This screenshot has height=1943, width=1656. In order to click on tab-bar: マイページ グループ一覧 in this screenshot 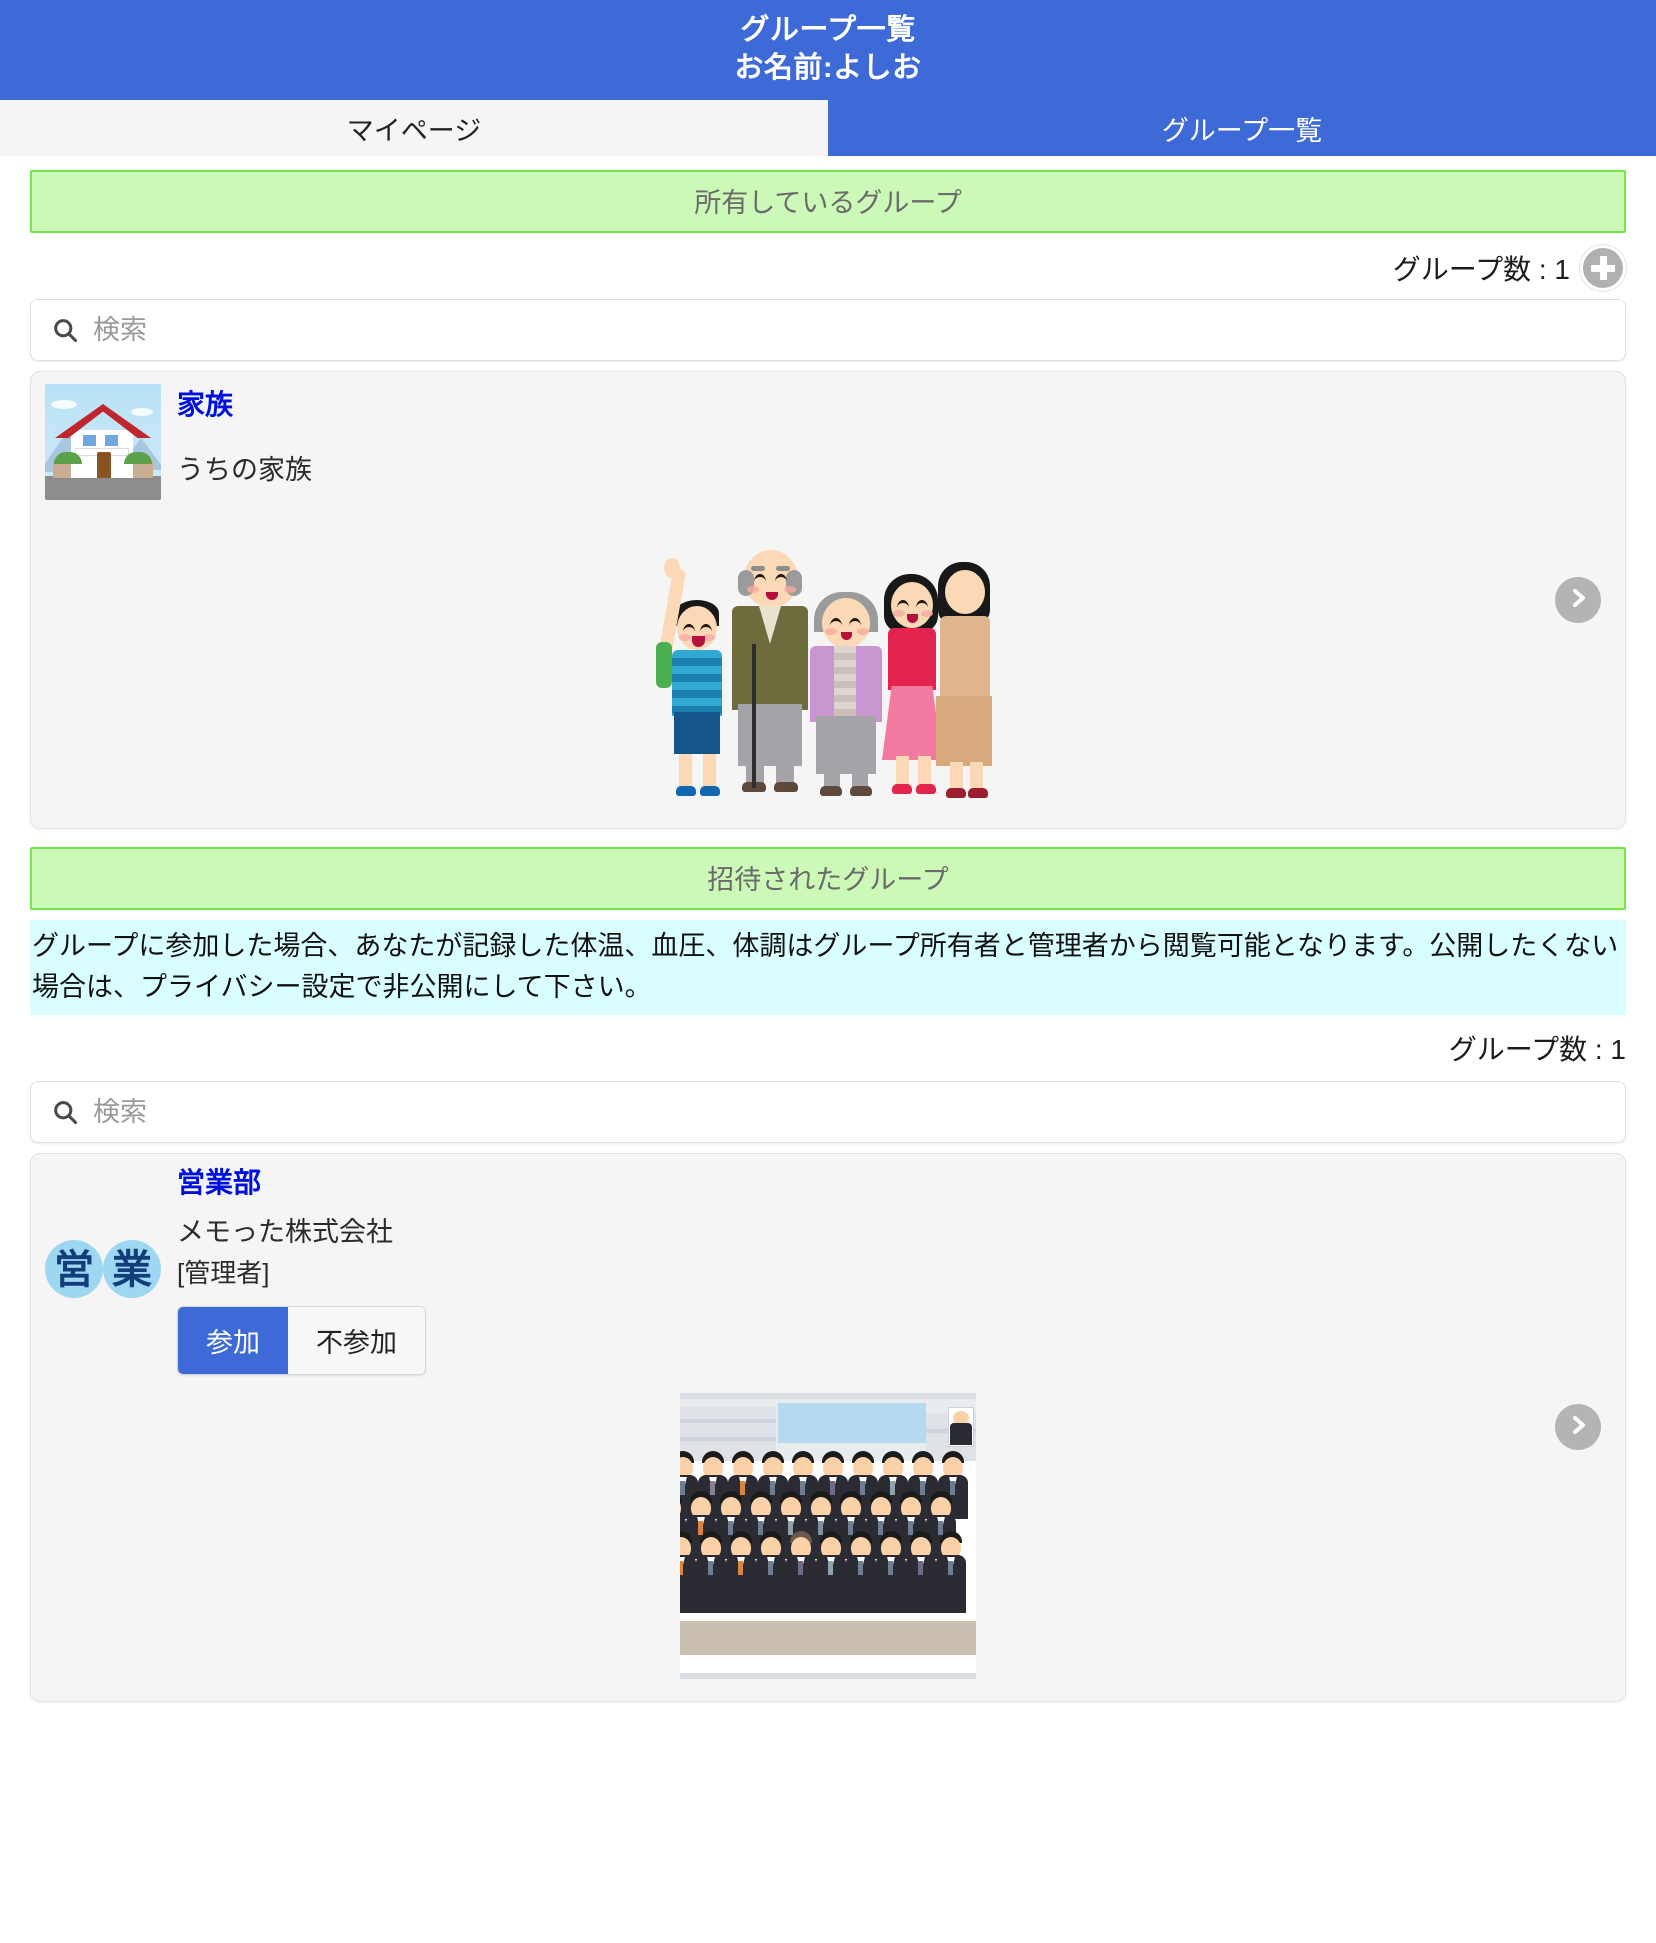, I will do `click(828, 128)`.